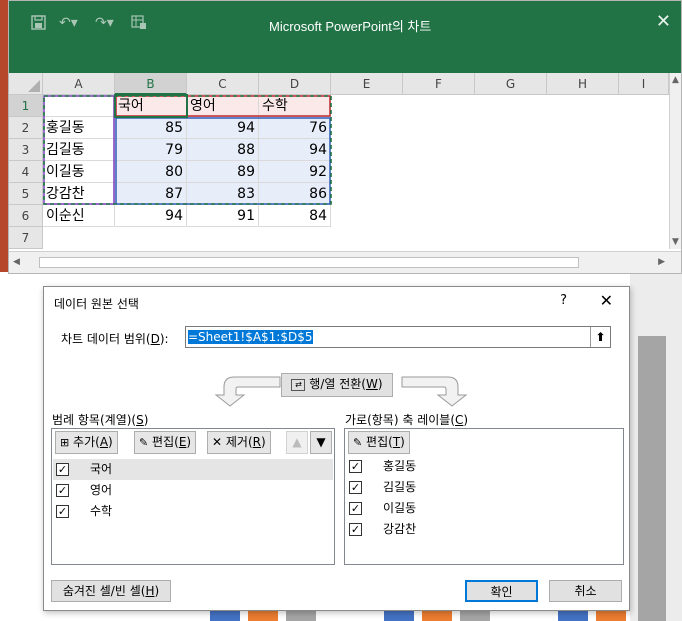 This screenshot has width=682, height=621. What do you see at coordinates (600, 337) in the screenshot?
I see `collapse-dialog-icon: ⬆` at bounding box center [600, 337].